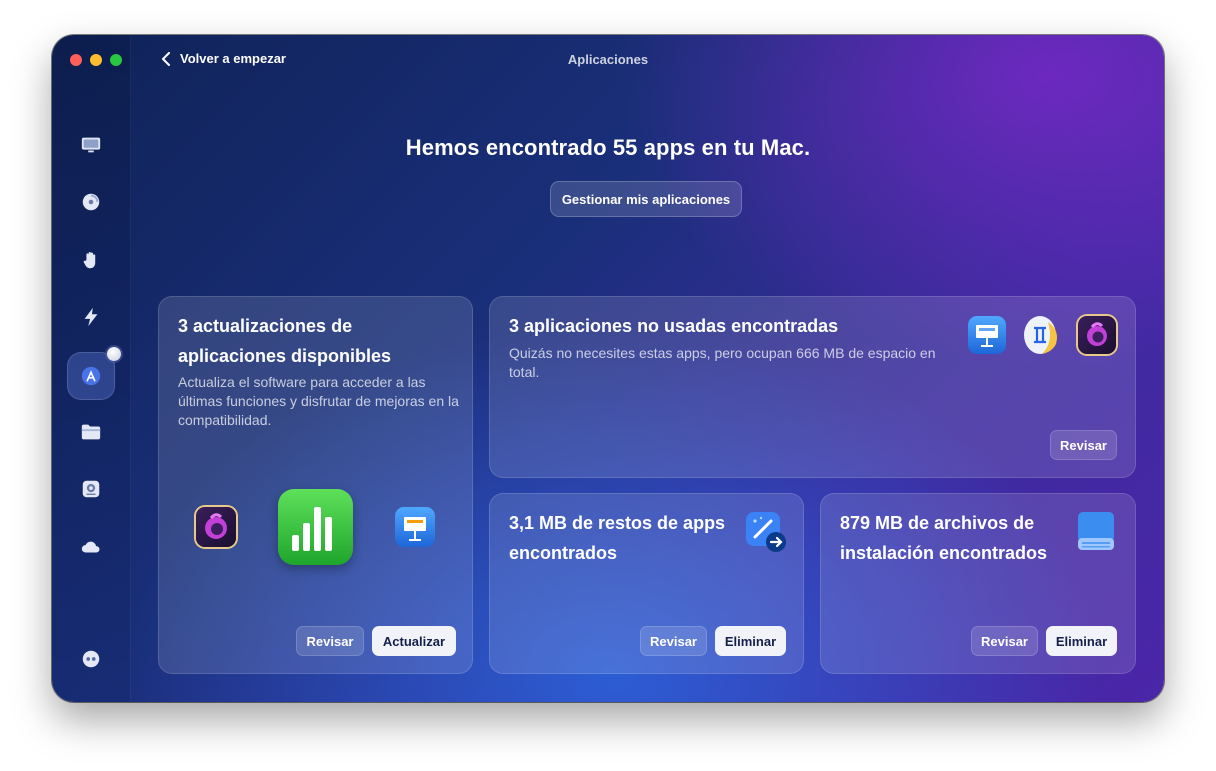  Describe the element at coordinates (944, 553) in the screenshot. I see `installers-title-line2: instalación encontrados` at that location.